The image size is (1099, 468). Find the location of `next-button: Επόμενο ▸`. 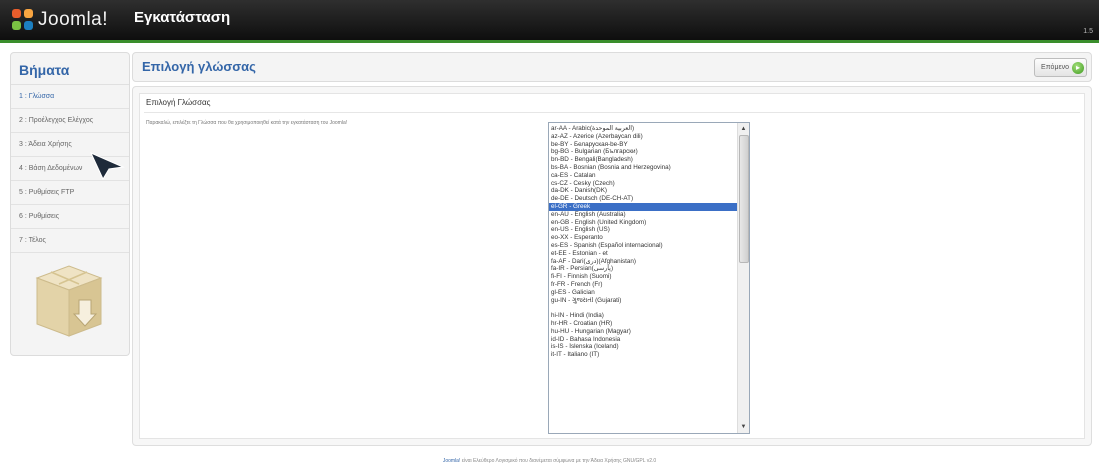

next-button: Επόμενο ▸ is located at coordinates (1060, 67).